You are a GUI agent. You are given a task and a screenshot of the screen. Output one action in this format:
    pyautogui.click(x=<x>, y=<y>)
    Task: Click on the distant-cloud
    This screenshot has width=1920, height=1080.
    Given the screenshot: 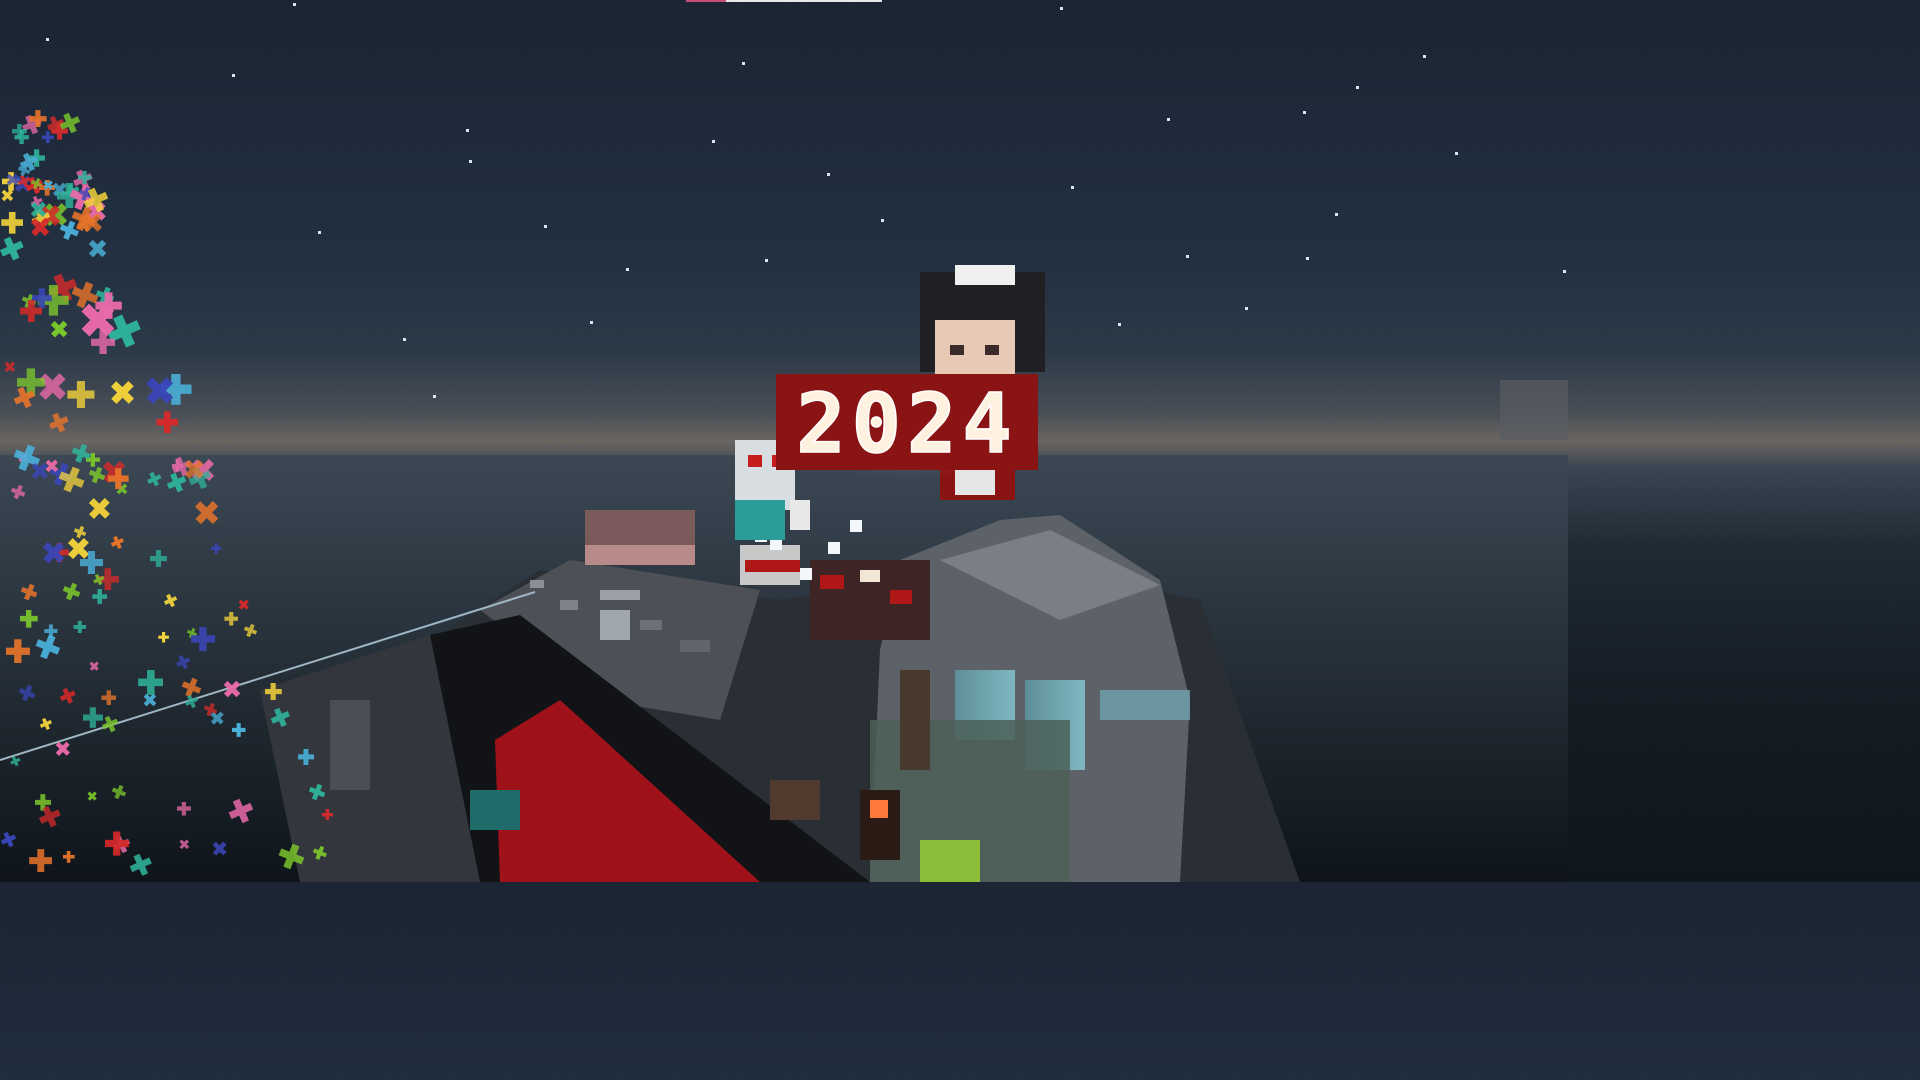 What is the action you would take?
    pyautogui.click(x=1534, y=410)
    